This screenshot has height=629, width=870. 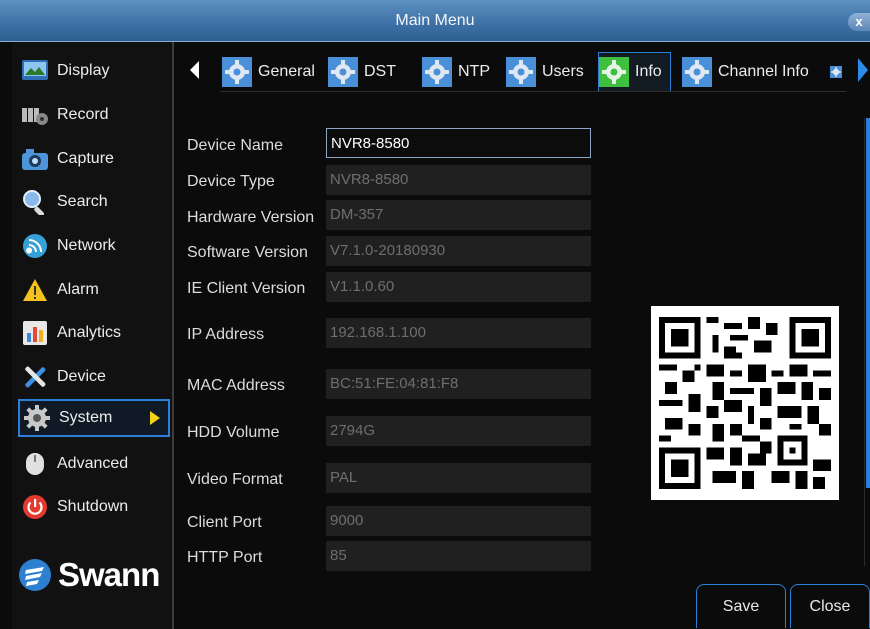 I want to click on info-scrollbar, so click(x=867, y=342).